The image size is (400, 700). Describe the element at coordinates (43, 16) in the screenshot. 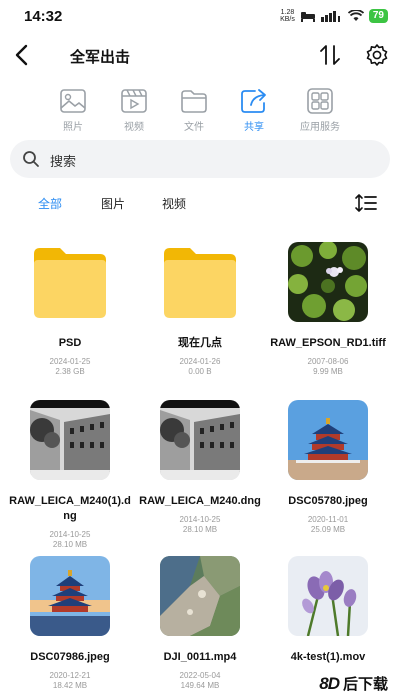

I see `status-time: 14:32` at that location.